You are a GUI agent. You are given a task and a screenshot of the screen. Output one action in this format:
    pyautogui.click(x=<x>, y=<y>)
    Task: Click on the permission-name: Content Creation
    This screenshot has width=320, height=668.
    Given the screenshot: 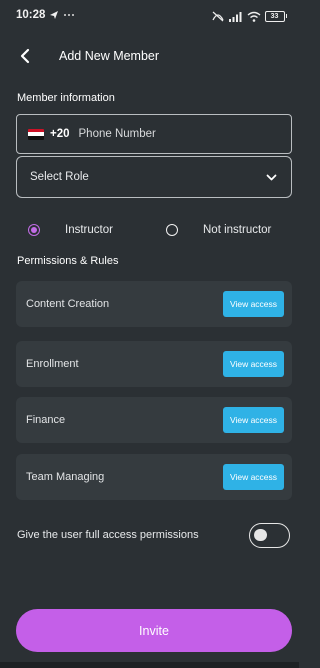 What is the action you would take?
    pyautogui.click(x=68, y=304)
    